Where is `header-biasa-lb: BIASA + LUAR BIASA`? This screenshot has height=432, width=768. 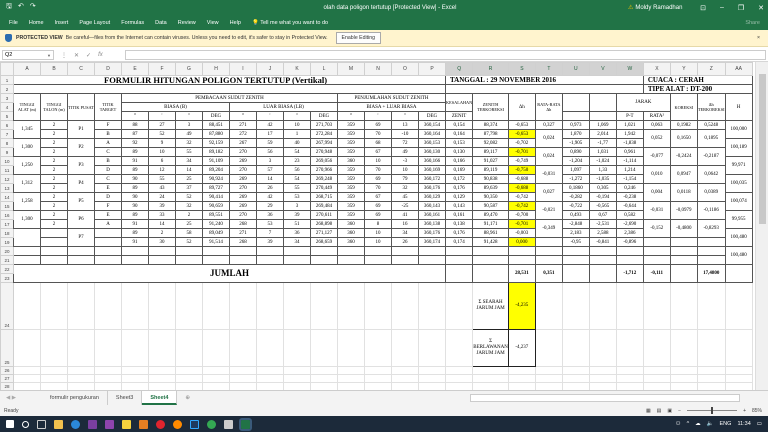 header-biasa-lb: BIASA + LUAR BIASA is located at coordinates (391, 107).